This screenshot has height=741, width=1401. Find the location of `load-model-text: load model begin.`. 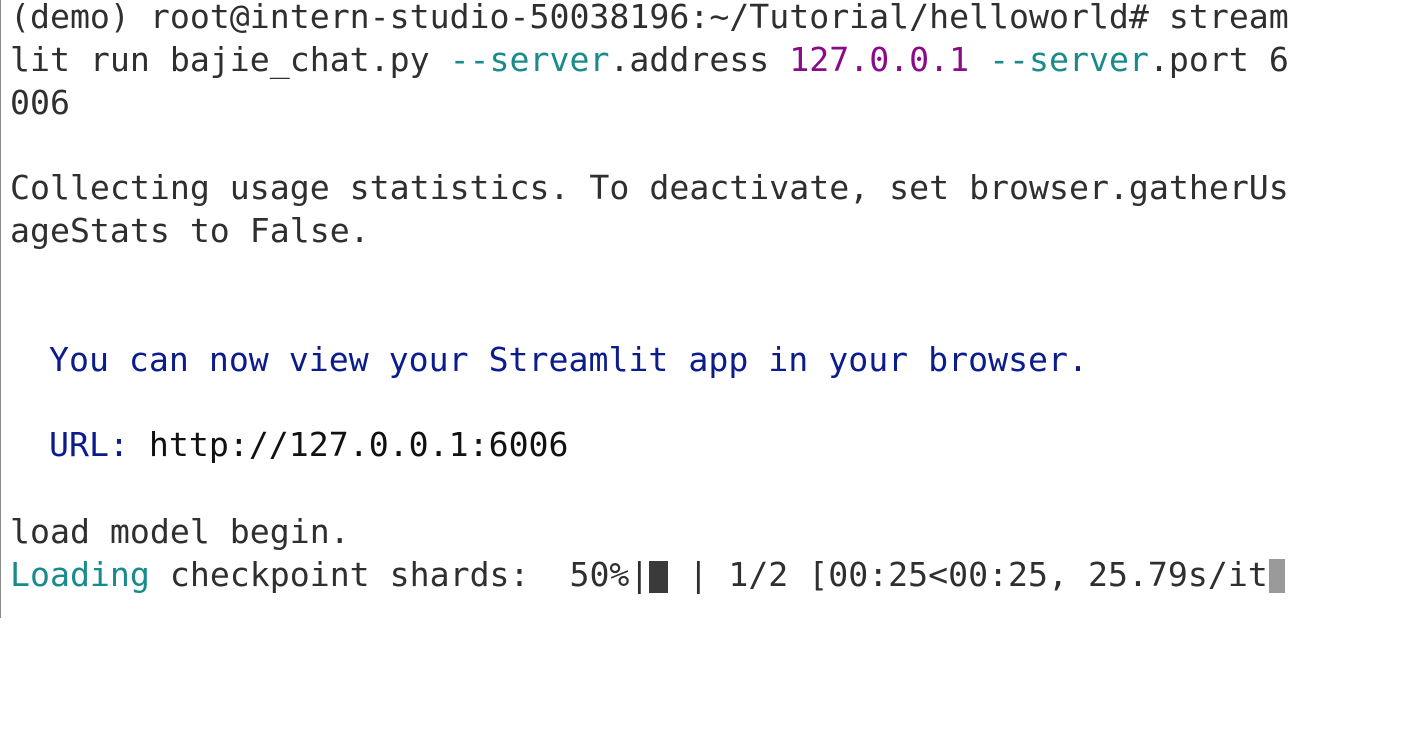

load-model-text: load model begin. is located at coordinates (180, 531).